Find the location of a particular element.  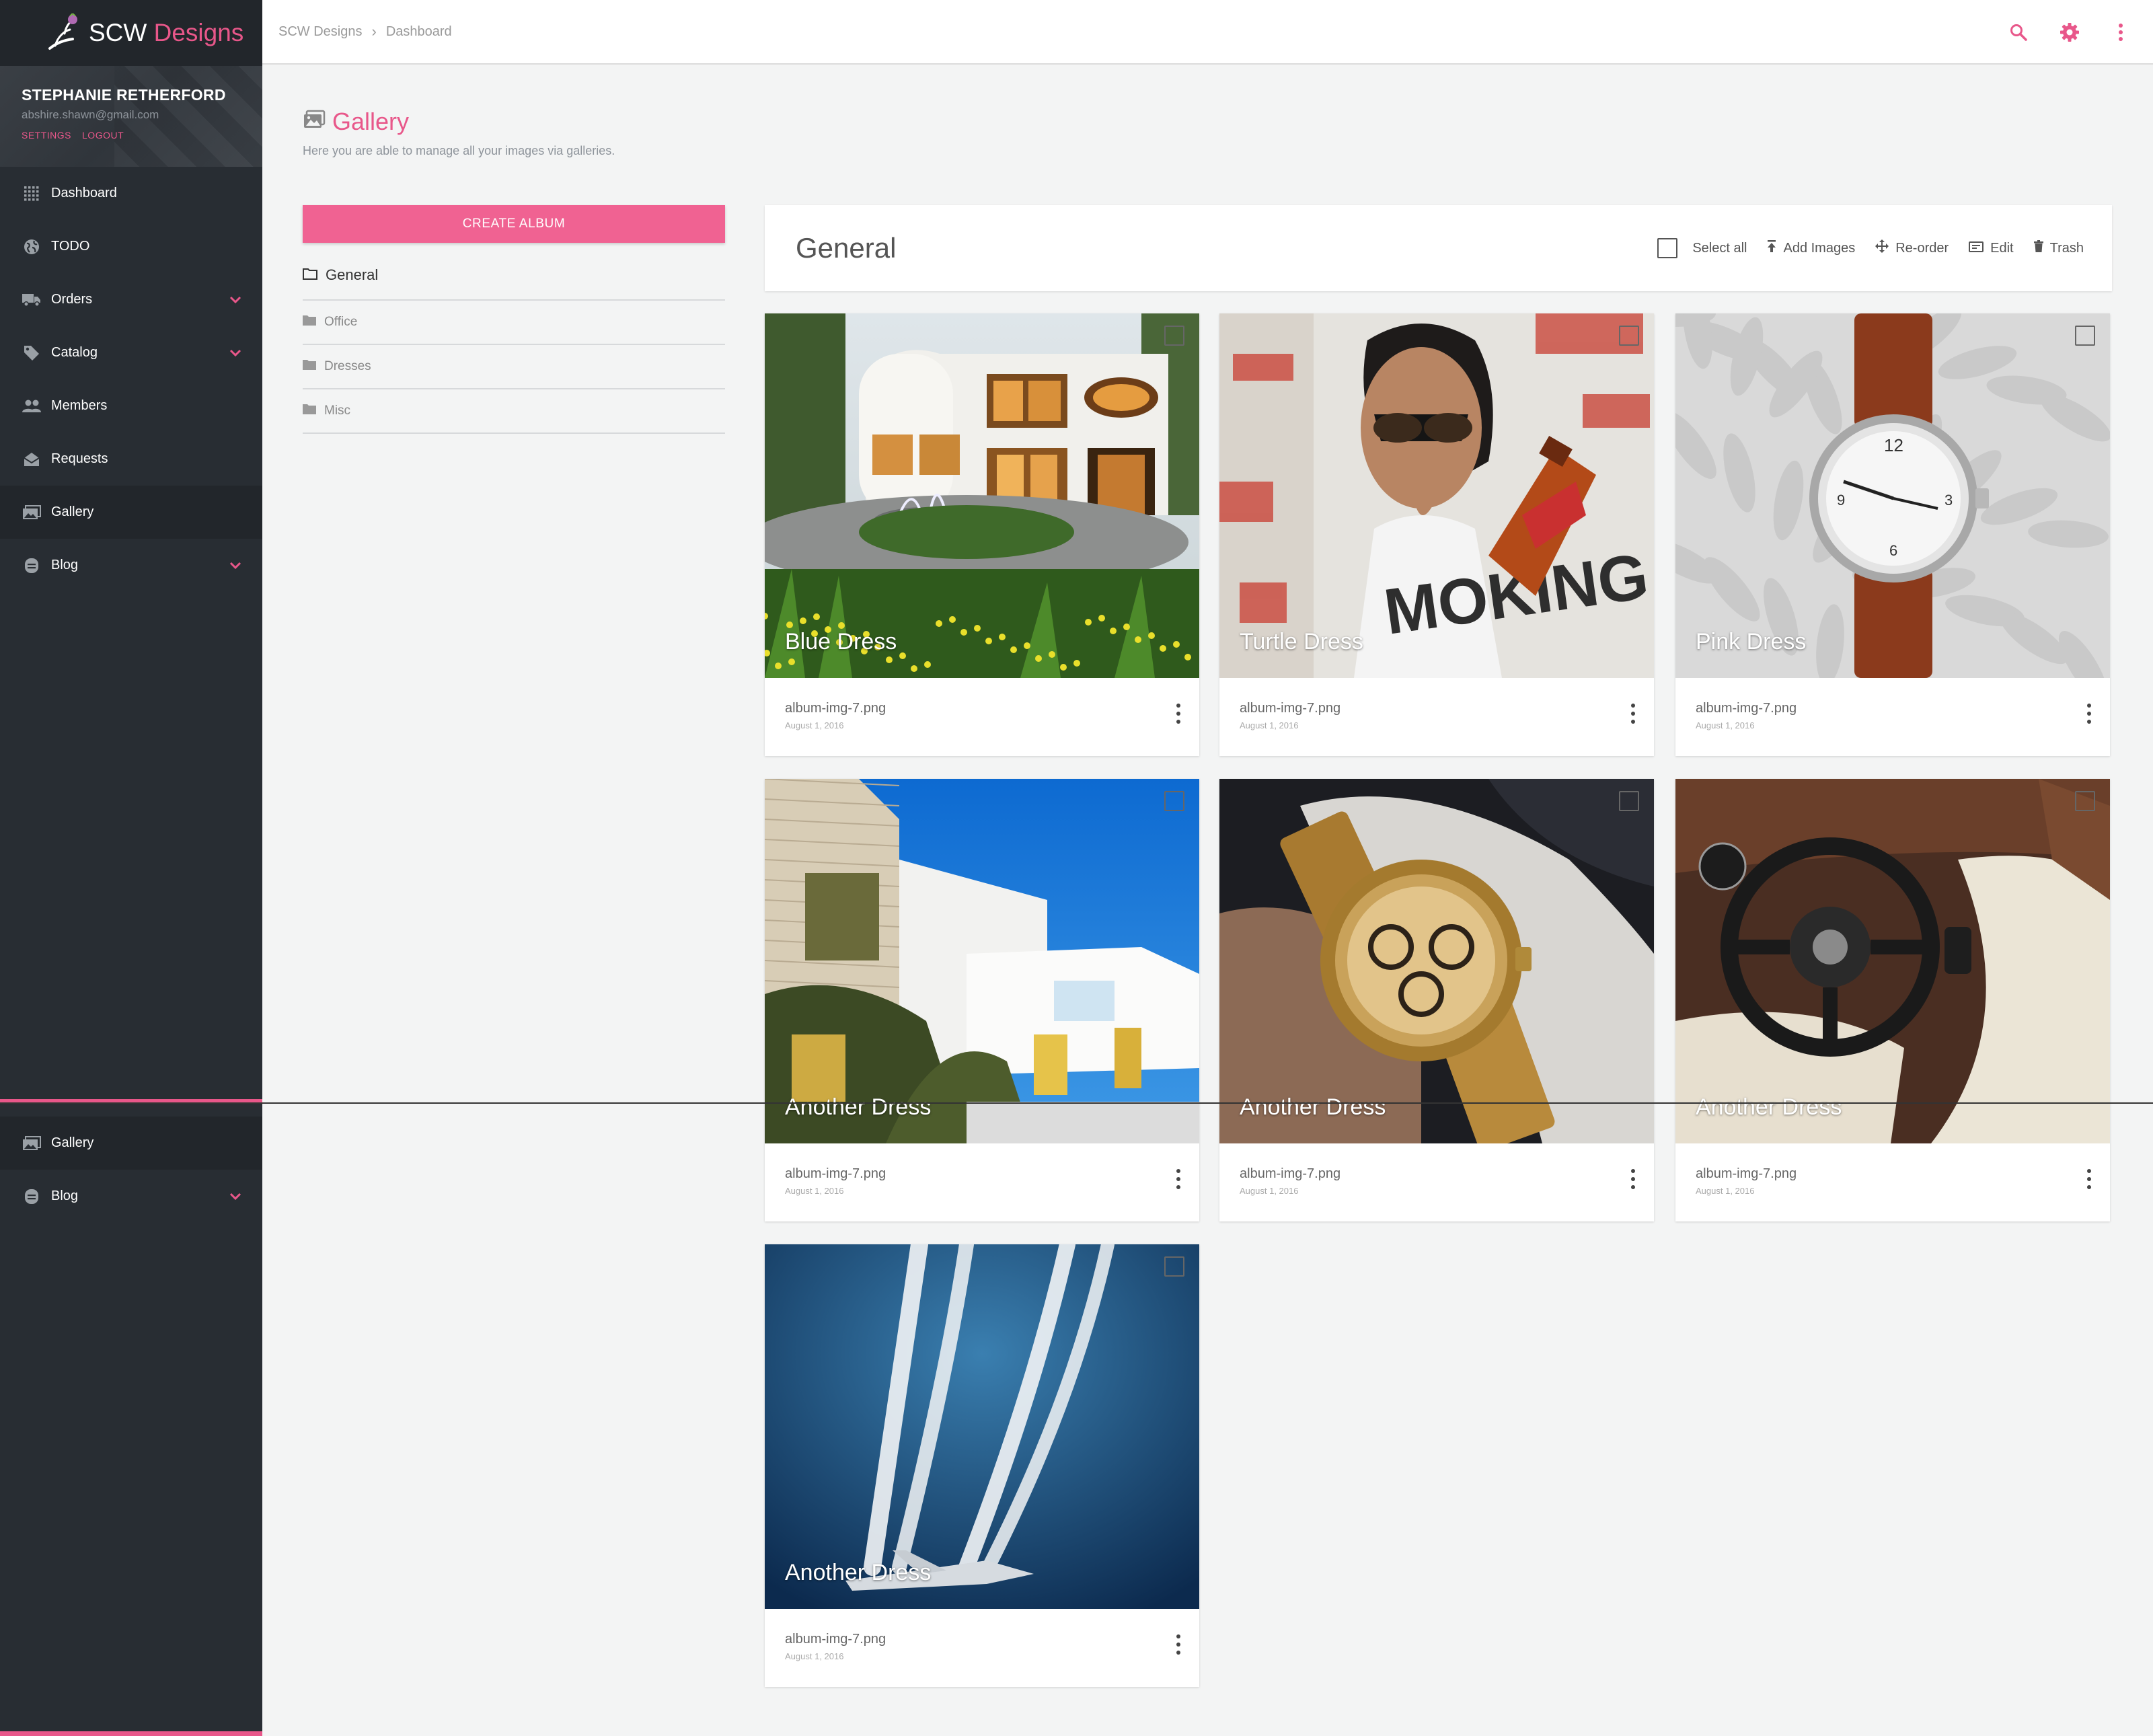

settings-link: SETTINGS is located at coordinates (46, 135).